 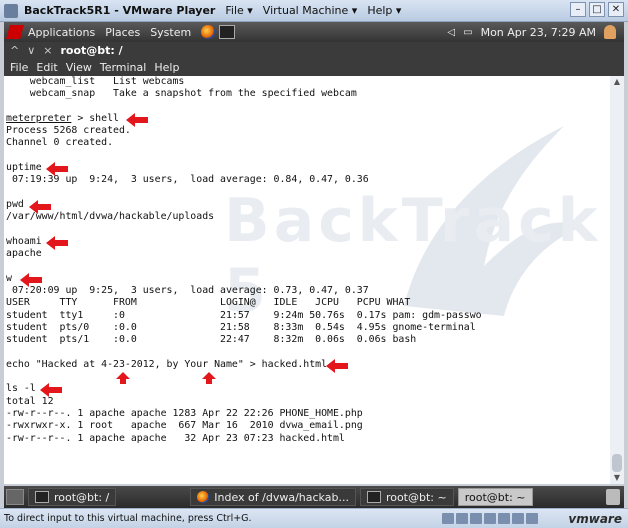 I want to click on panel-menu-places: Places, so click(x=122, y=32).